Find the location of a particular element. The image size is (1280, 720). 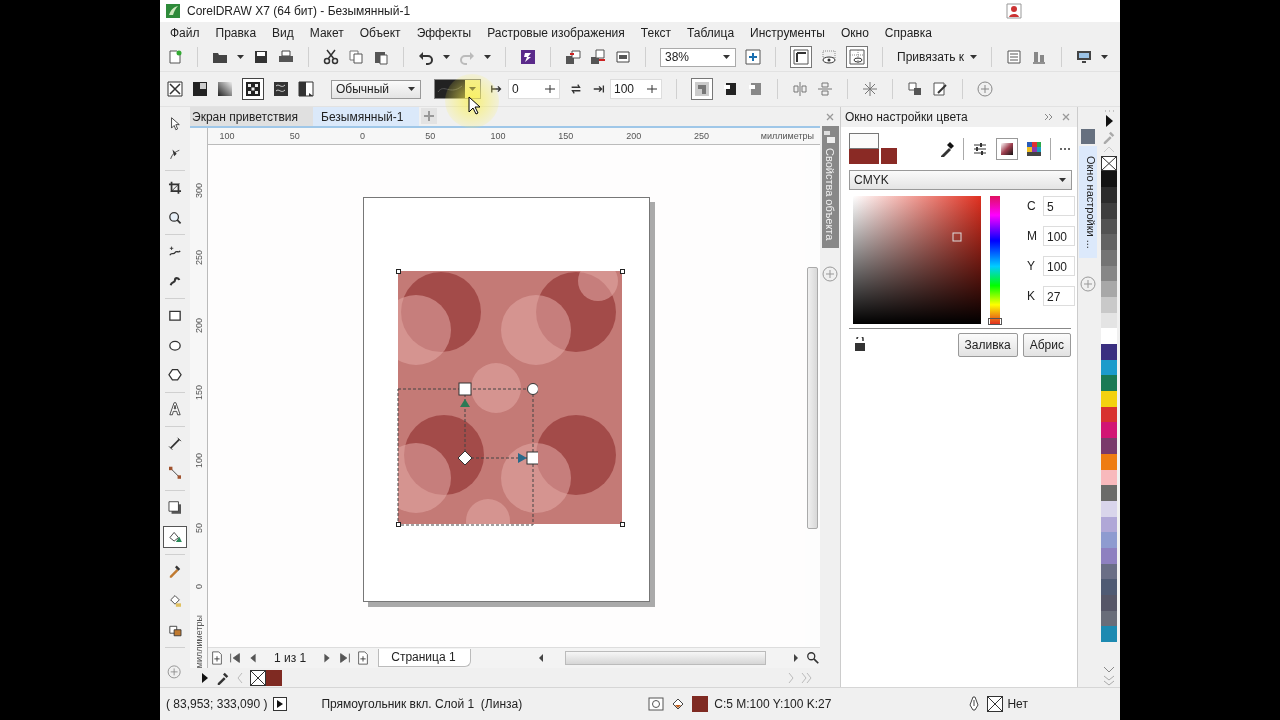

menu-item: Окно is located at coordinates (854, 32).